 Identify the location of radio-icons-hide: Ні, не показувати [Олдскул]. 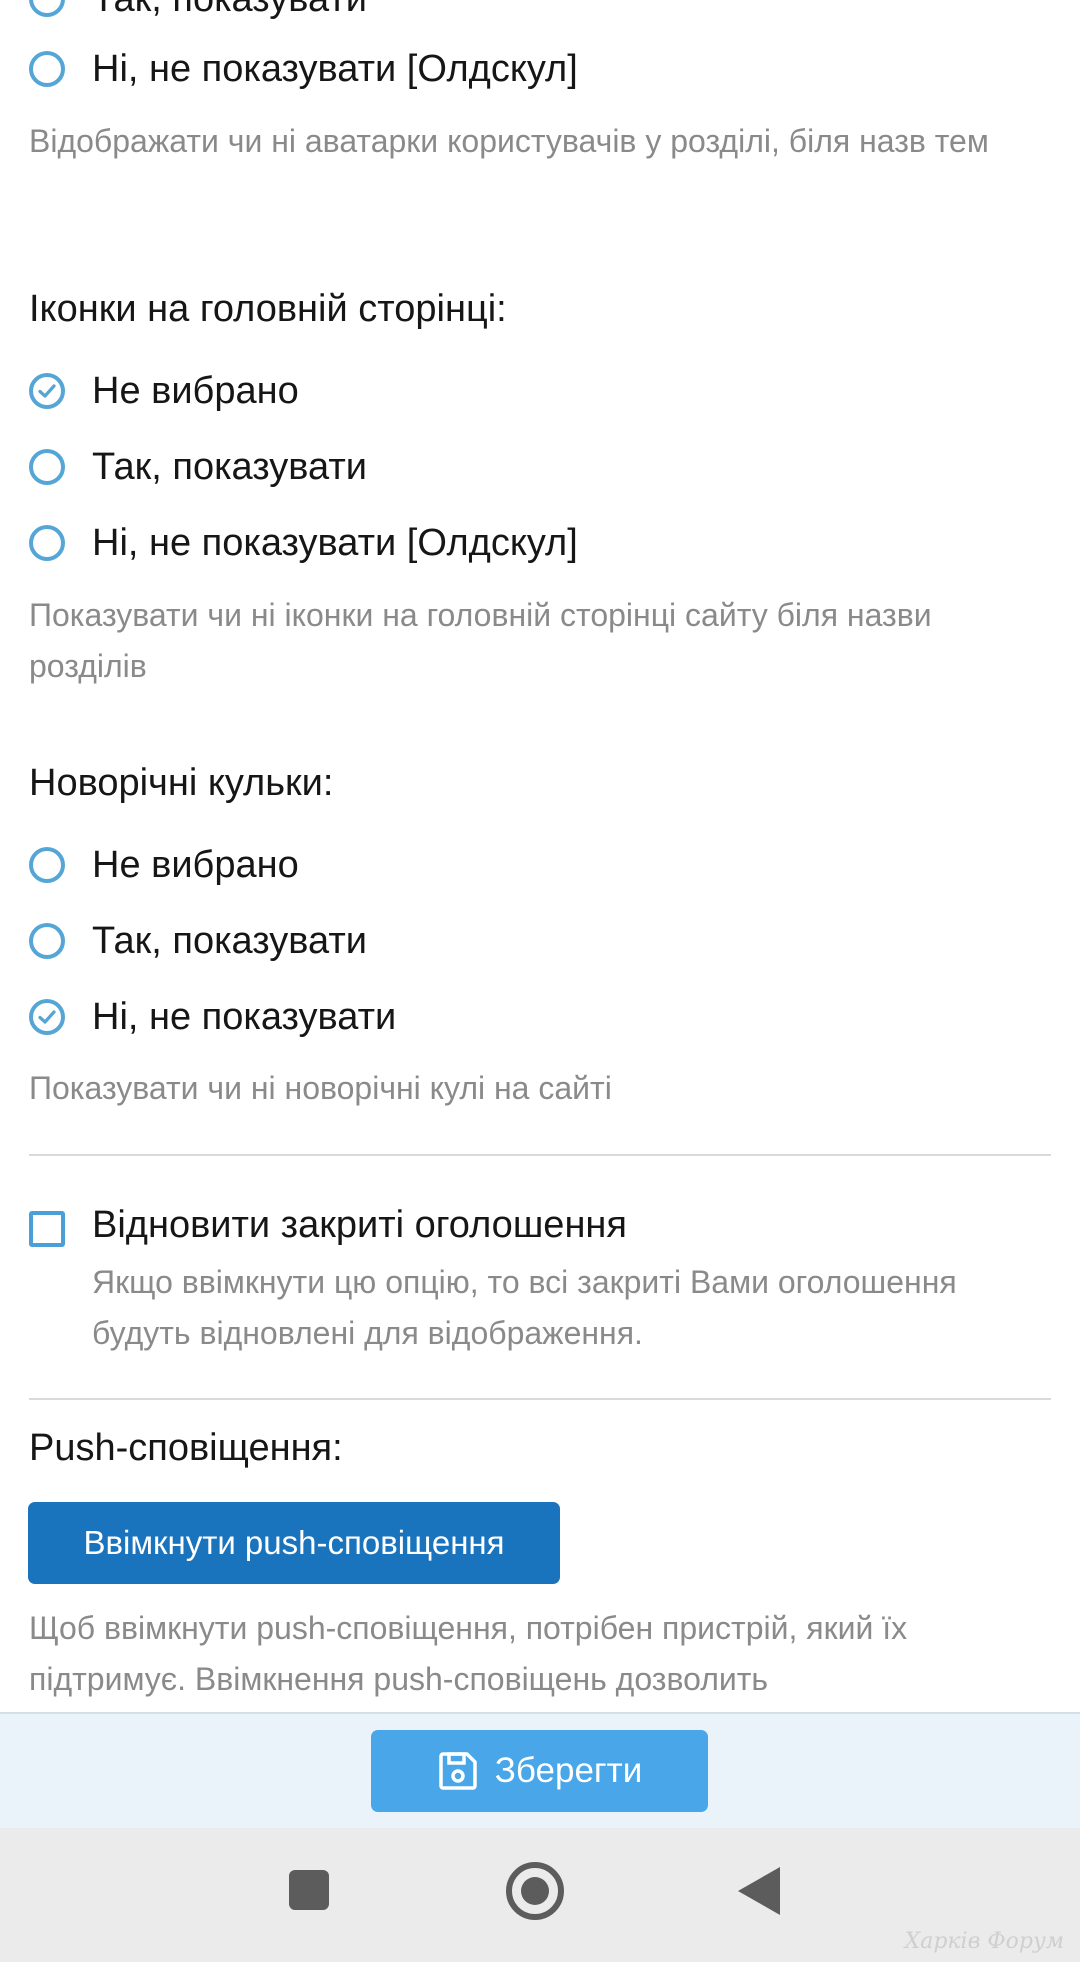
(303, 543).